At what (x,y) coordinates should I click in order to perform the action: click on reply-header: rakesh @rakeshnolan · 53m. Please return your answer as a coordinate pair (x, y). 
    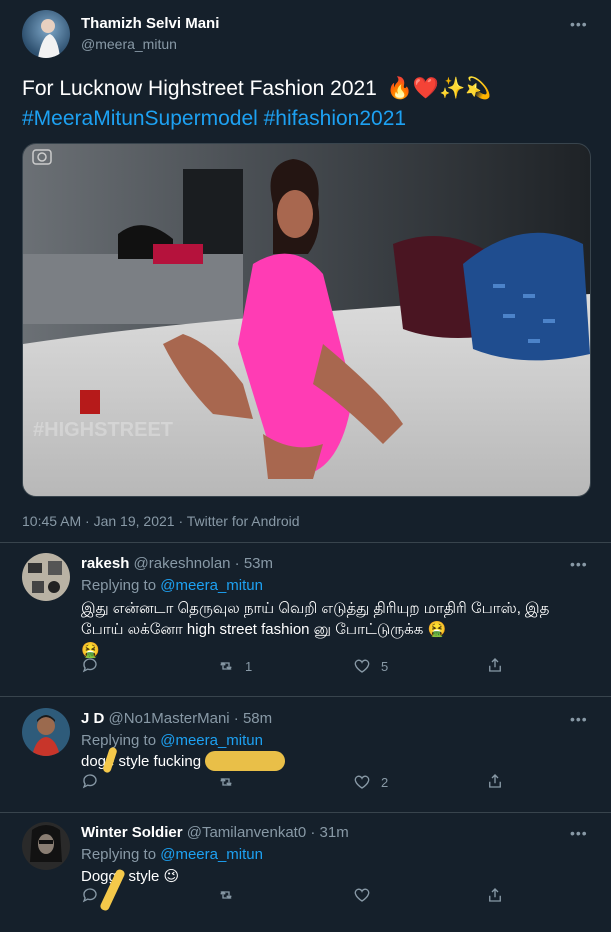
    Looking at the image, I should click on (177, 563).